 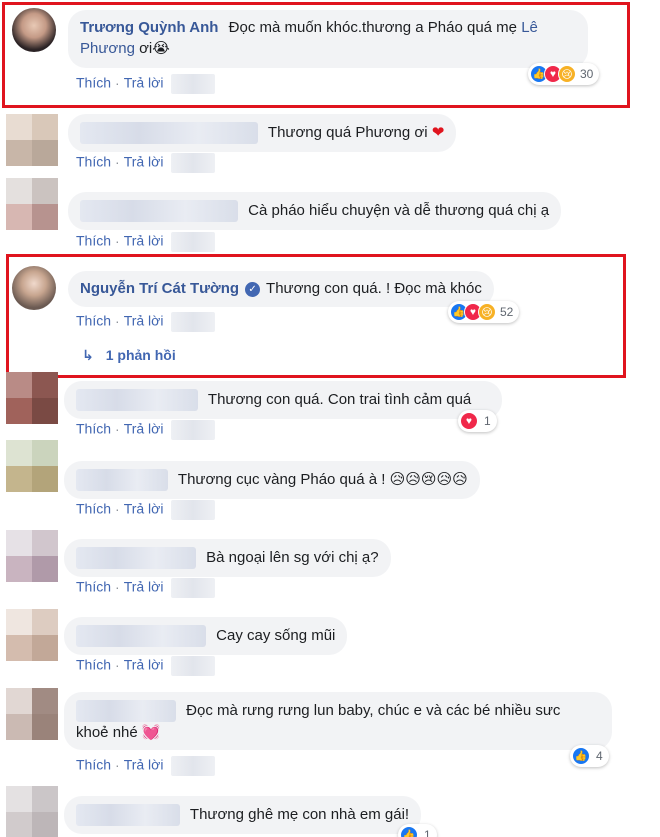 I want to click on comment-text: Thương ghê mẹ con nhà em gái!, so click(x=299, y=814).